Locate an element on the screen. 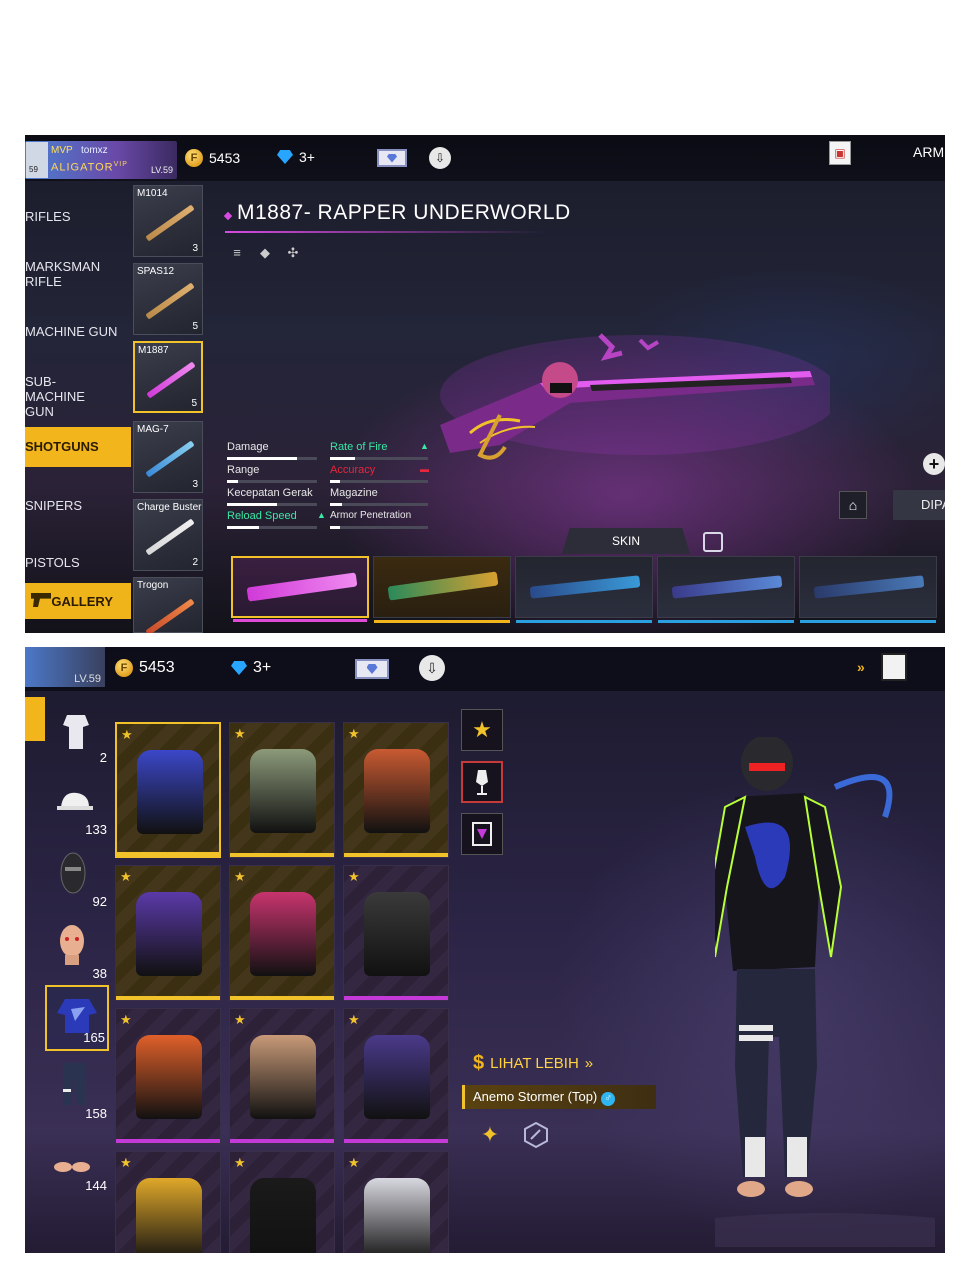 The height and width of the screenshot is (1280, 970). stat-reload-speed-bar is located at coordinates (272, 527).